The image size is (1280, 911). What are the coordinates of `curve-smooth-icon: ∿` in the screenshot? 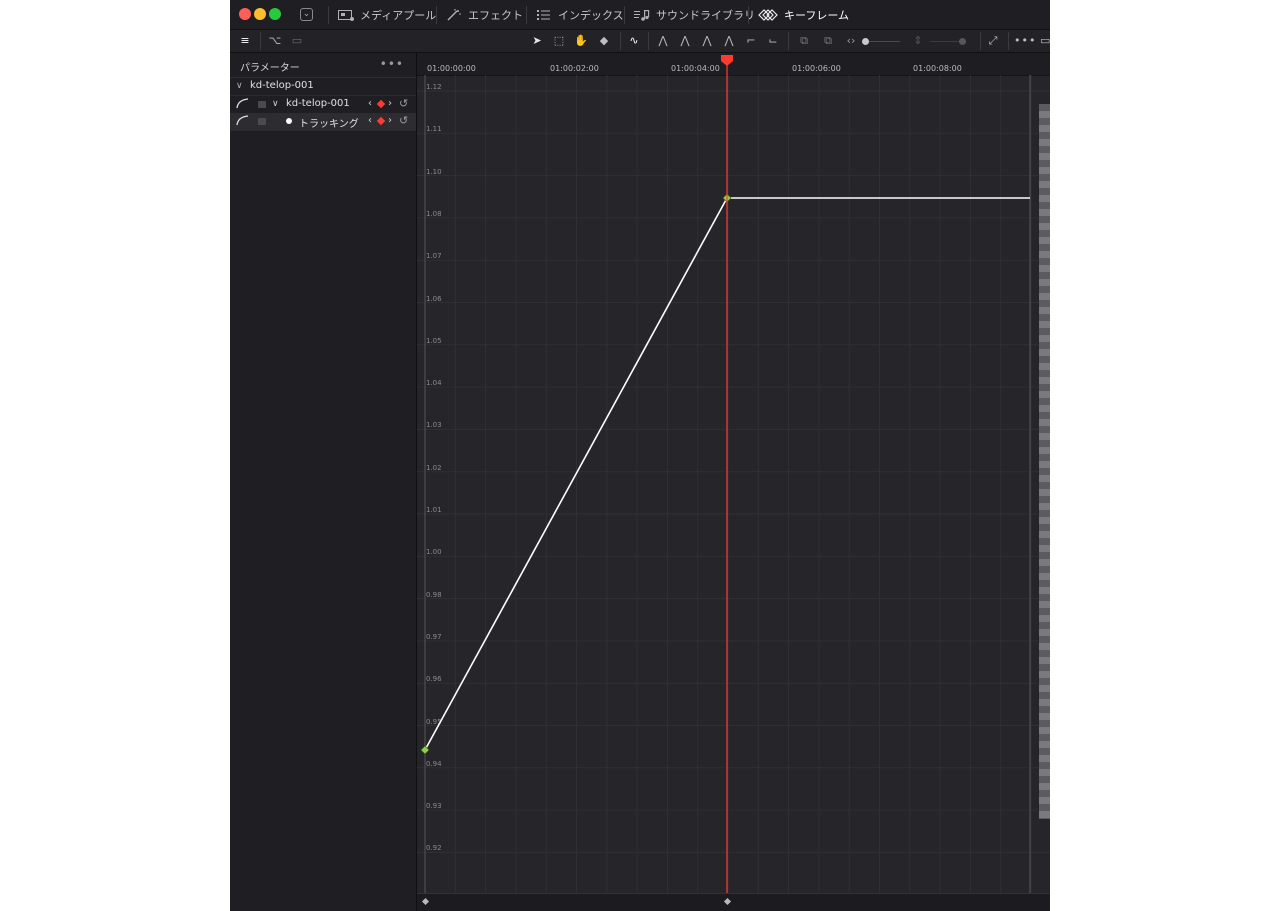 It's located at (634, 41).